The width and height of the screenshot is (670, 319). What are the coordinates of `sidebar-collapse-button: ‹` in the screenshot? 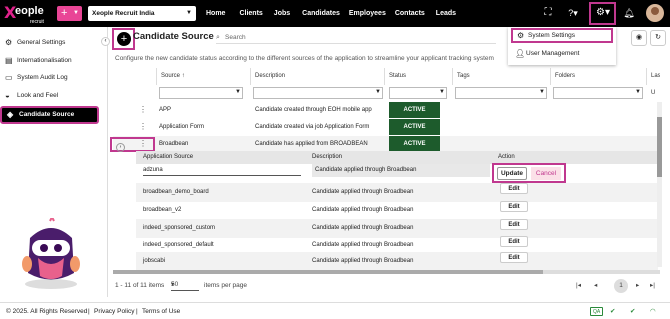 It's located at (105, 41).